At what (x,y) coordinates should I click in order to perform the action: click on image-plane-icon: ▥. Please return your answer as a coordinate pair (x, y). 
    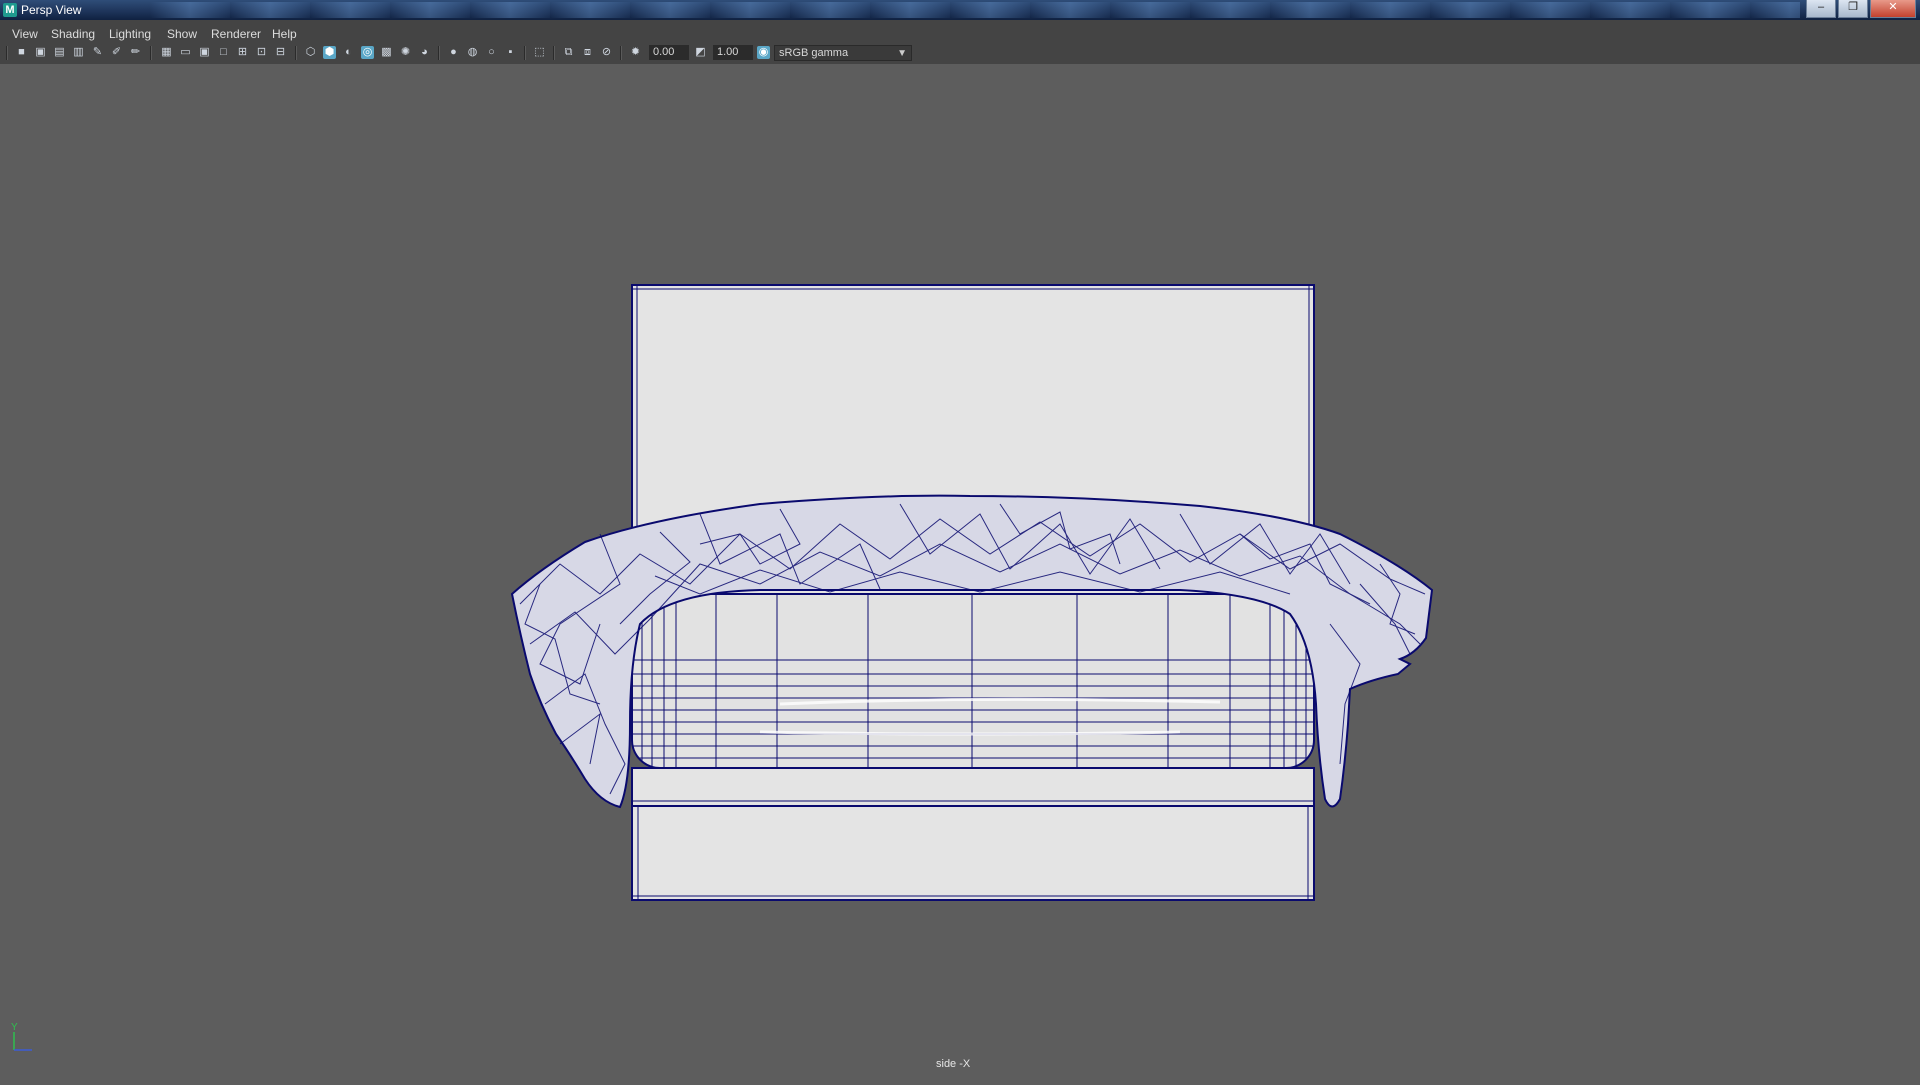
    Looking at the image, I should click on (78, 52).